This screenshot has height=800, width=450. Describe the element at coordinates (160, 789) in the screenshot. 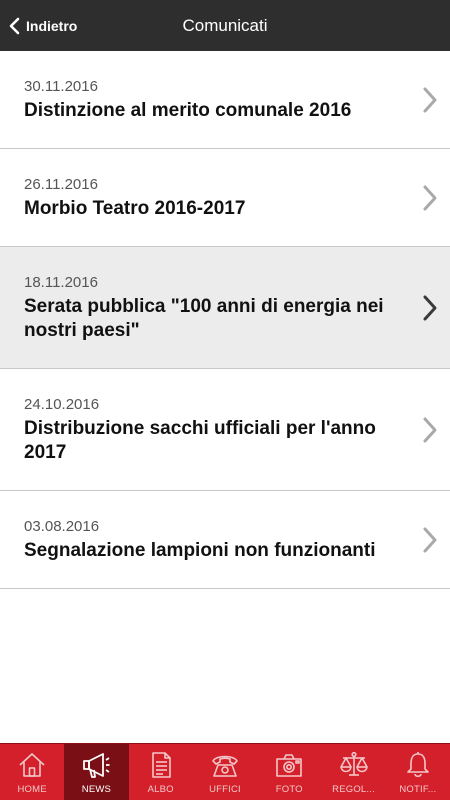

I see `tab-label: ALBO` at that location.